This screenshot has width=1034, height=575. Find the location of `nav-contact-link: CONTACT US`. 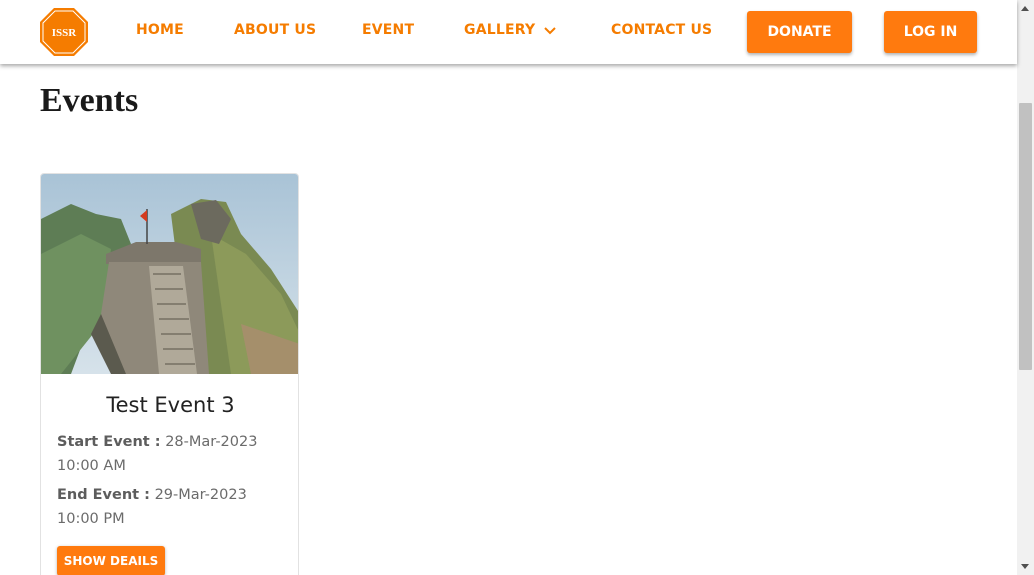

nav-contact-link: CONTACT US is located at coordinates (661, 32).